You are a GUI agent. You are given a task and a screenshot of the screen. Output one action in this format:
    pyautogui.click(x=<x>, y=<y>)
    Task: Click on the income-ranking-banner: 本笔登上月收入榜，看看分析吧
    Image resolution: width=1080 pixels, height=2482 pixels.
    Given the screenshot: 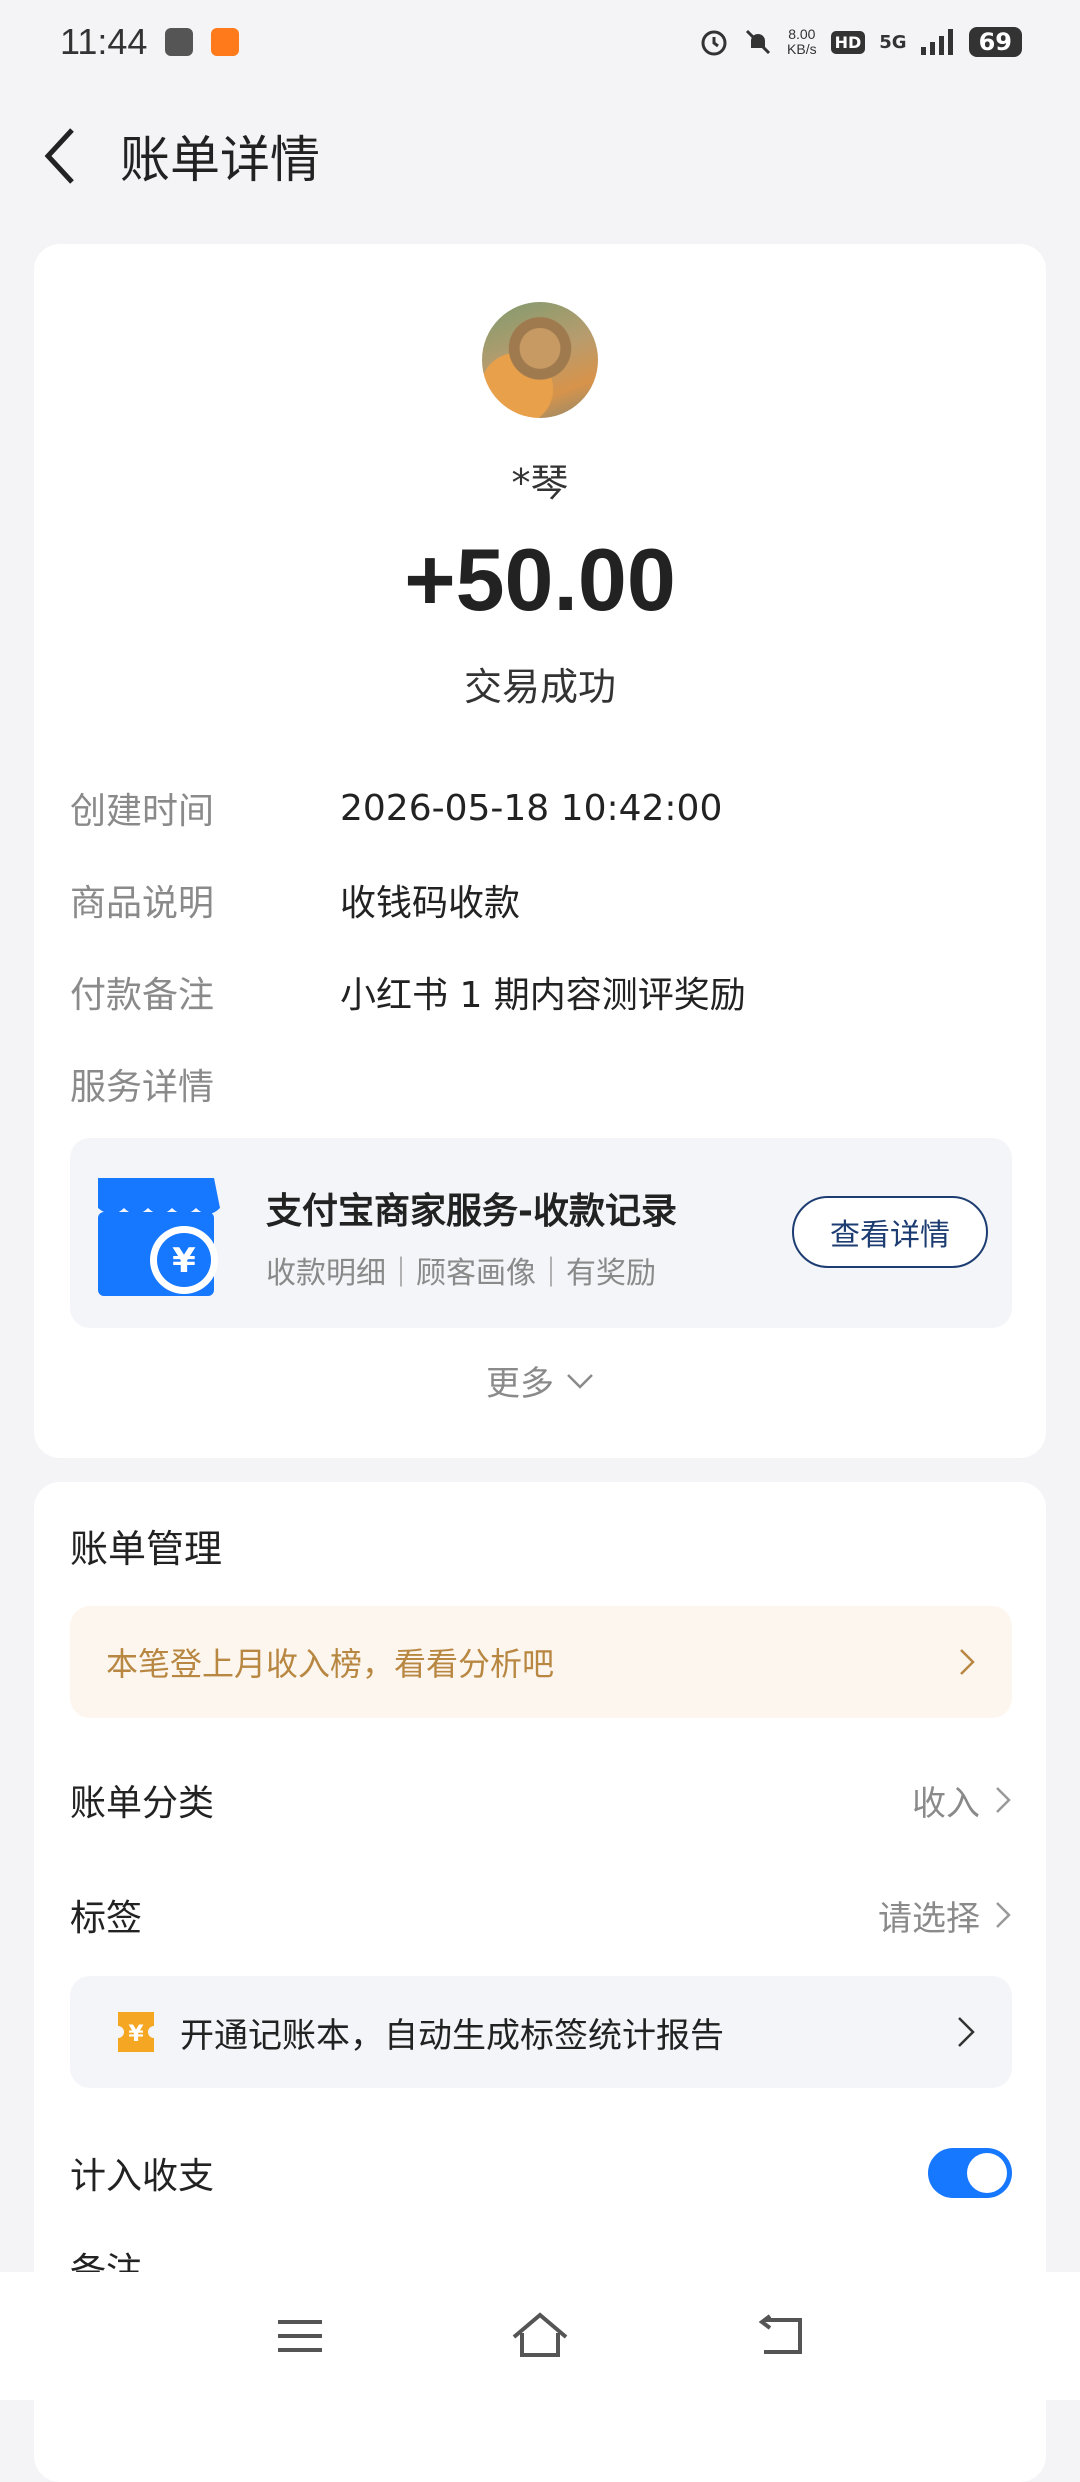 What is the action you would take?
    pyautogui.click(x=541, y=1662)
    